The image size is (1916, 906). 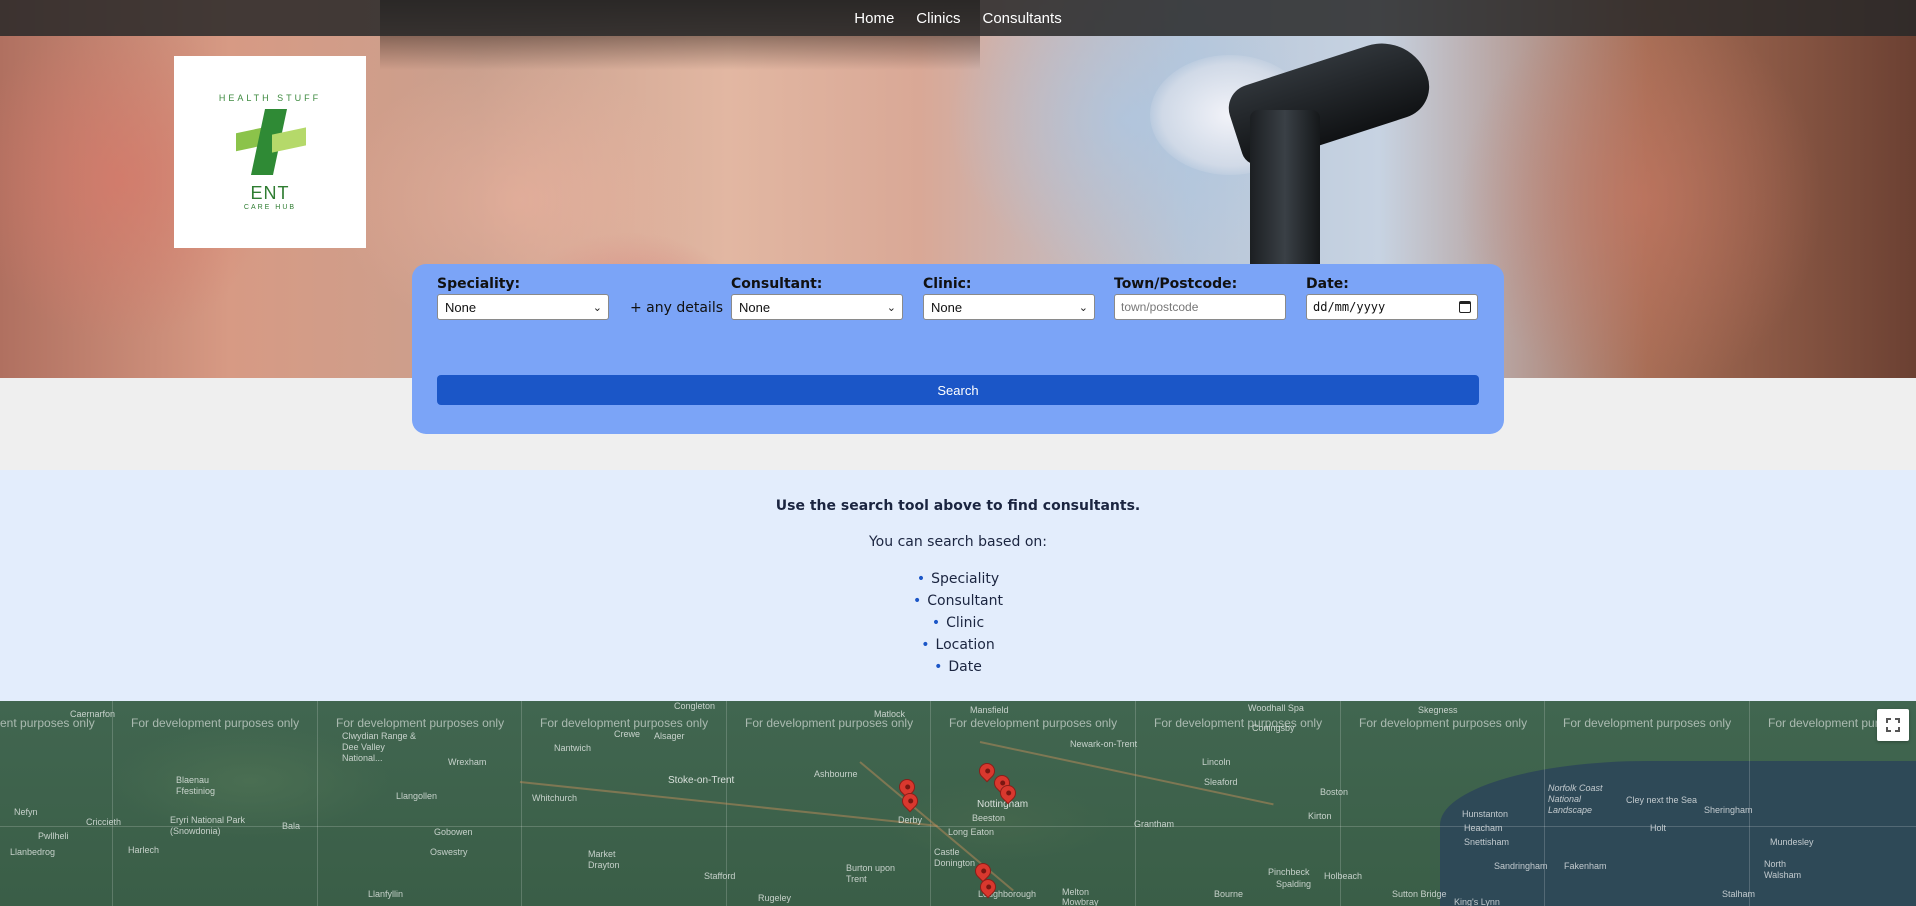 I want to click on speciality-value: None, so click(x=461, y=307).